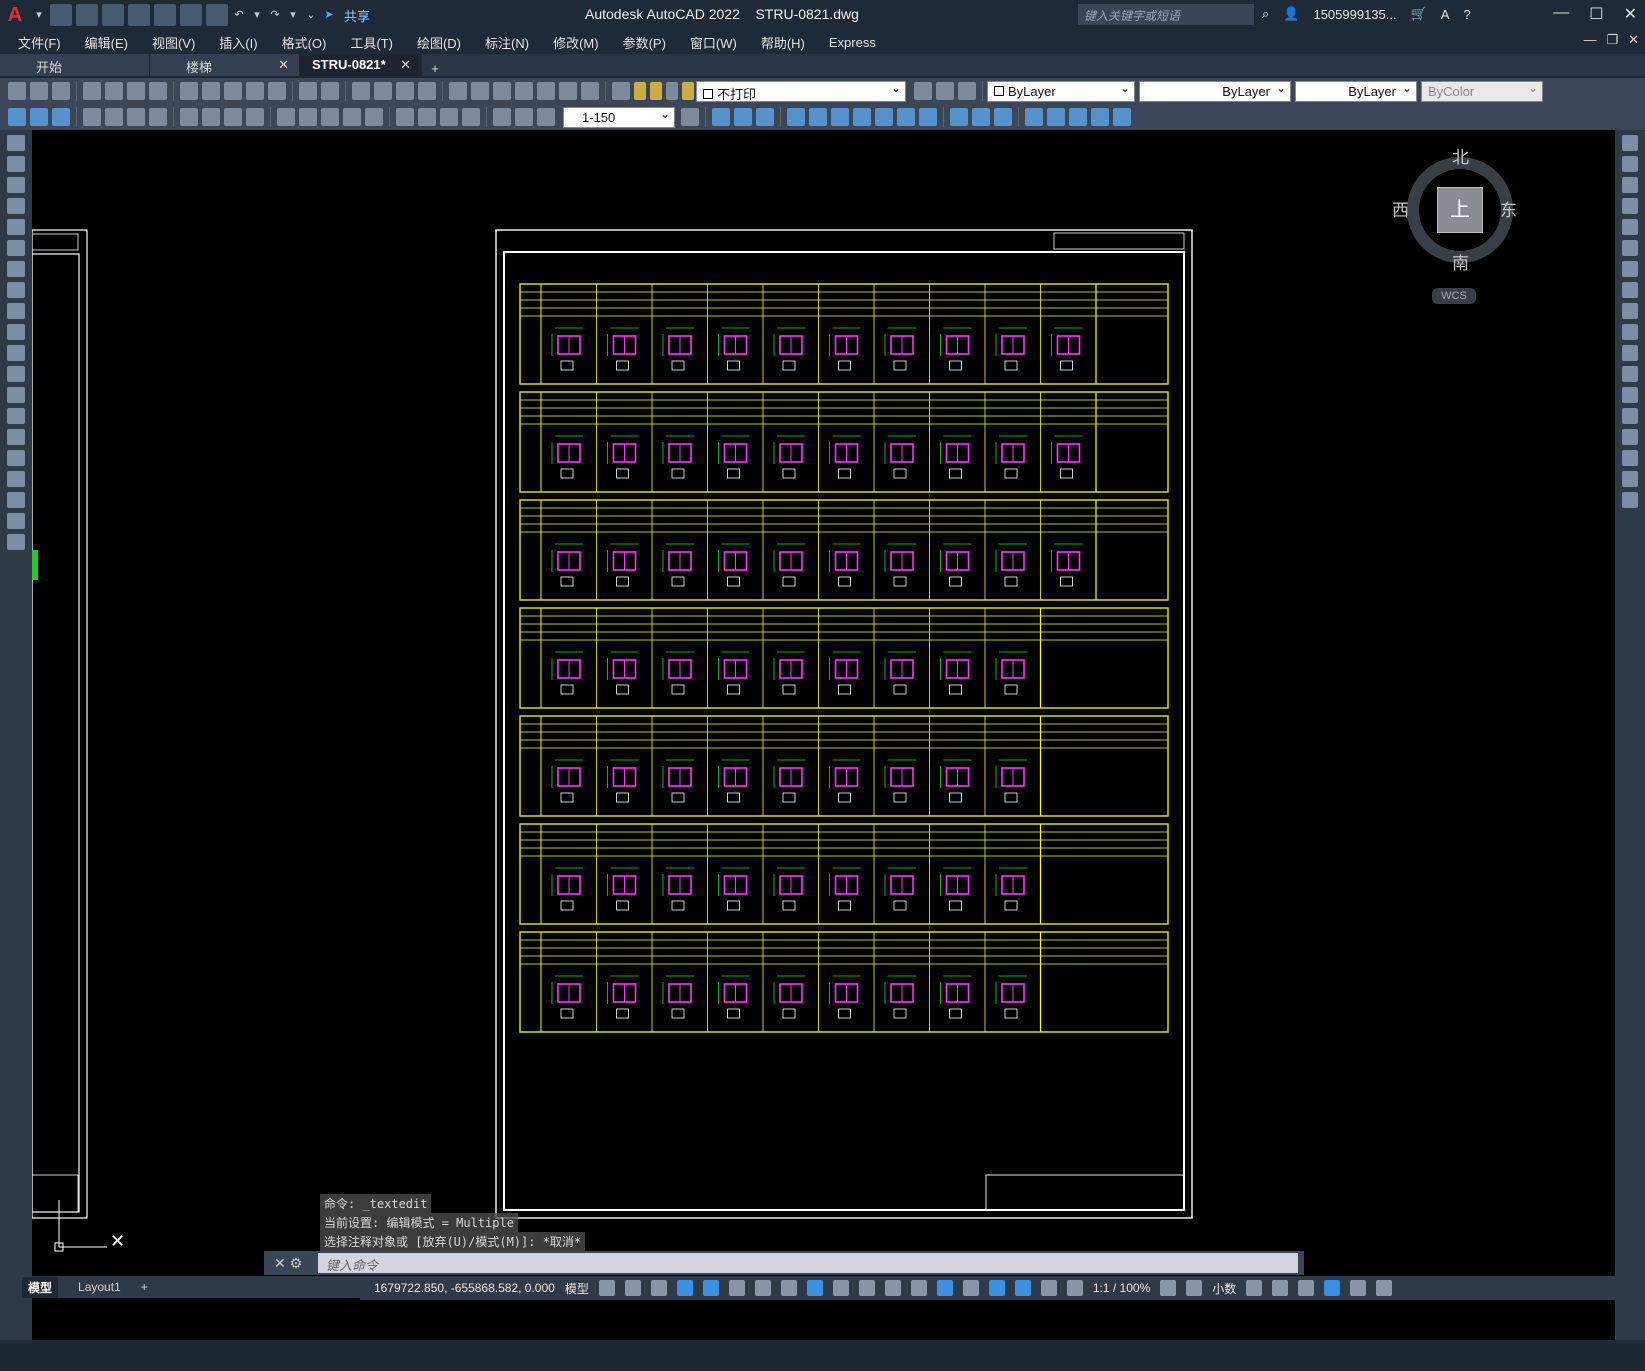 The image size is (1645, 1371). I want to click on rotate-icon, so click(765, 117).